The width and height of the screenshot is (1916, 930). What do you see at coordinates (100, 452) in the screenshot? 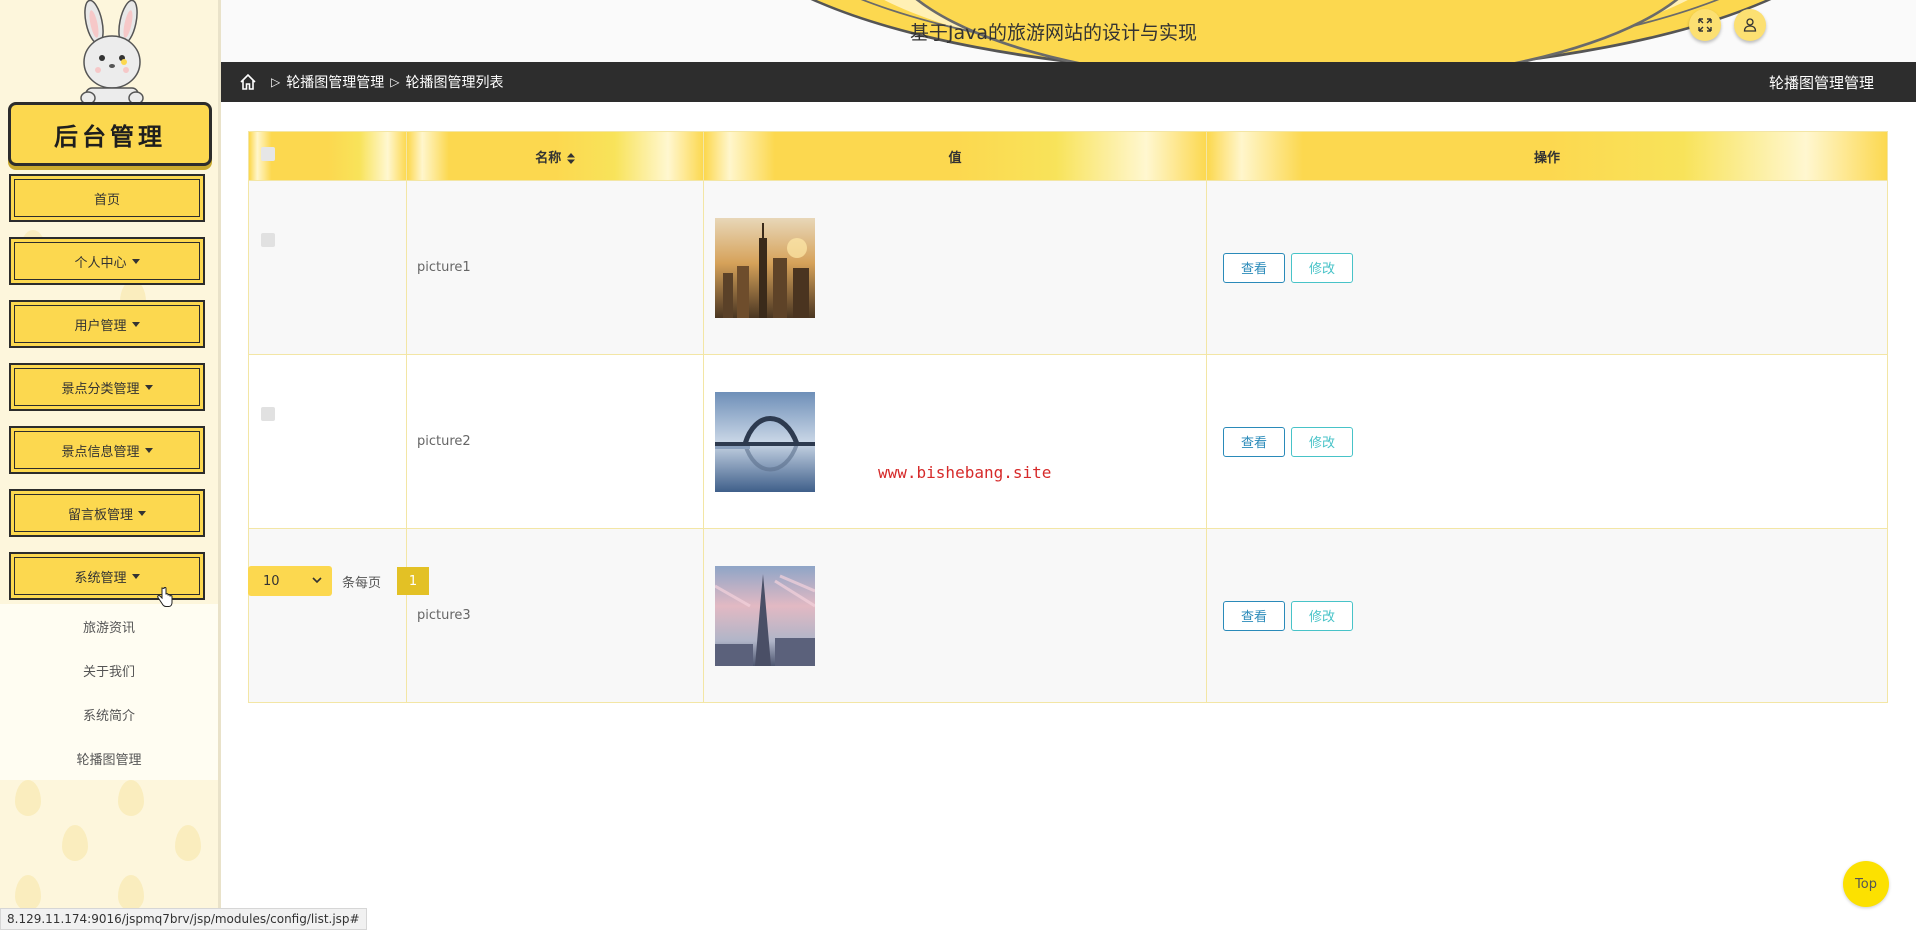
I see `menu-label: 景点信息管理` at bounding box center [100, 452].